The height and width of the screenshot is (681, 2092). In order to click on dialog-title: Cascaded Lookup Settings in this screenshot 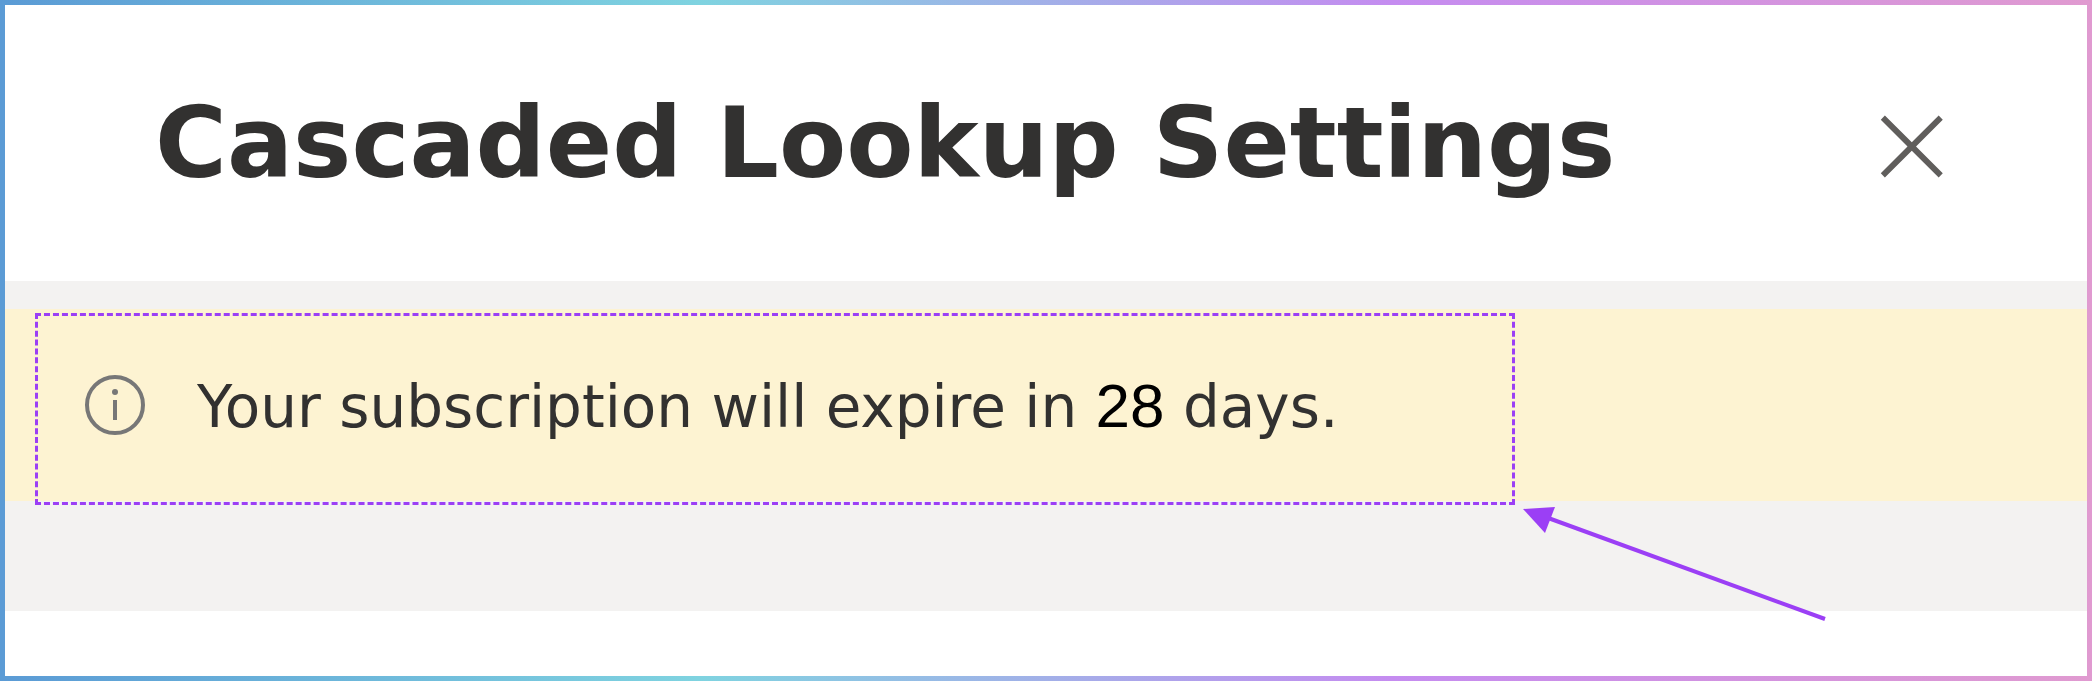, I will do `click(885, 143)`.